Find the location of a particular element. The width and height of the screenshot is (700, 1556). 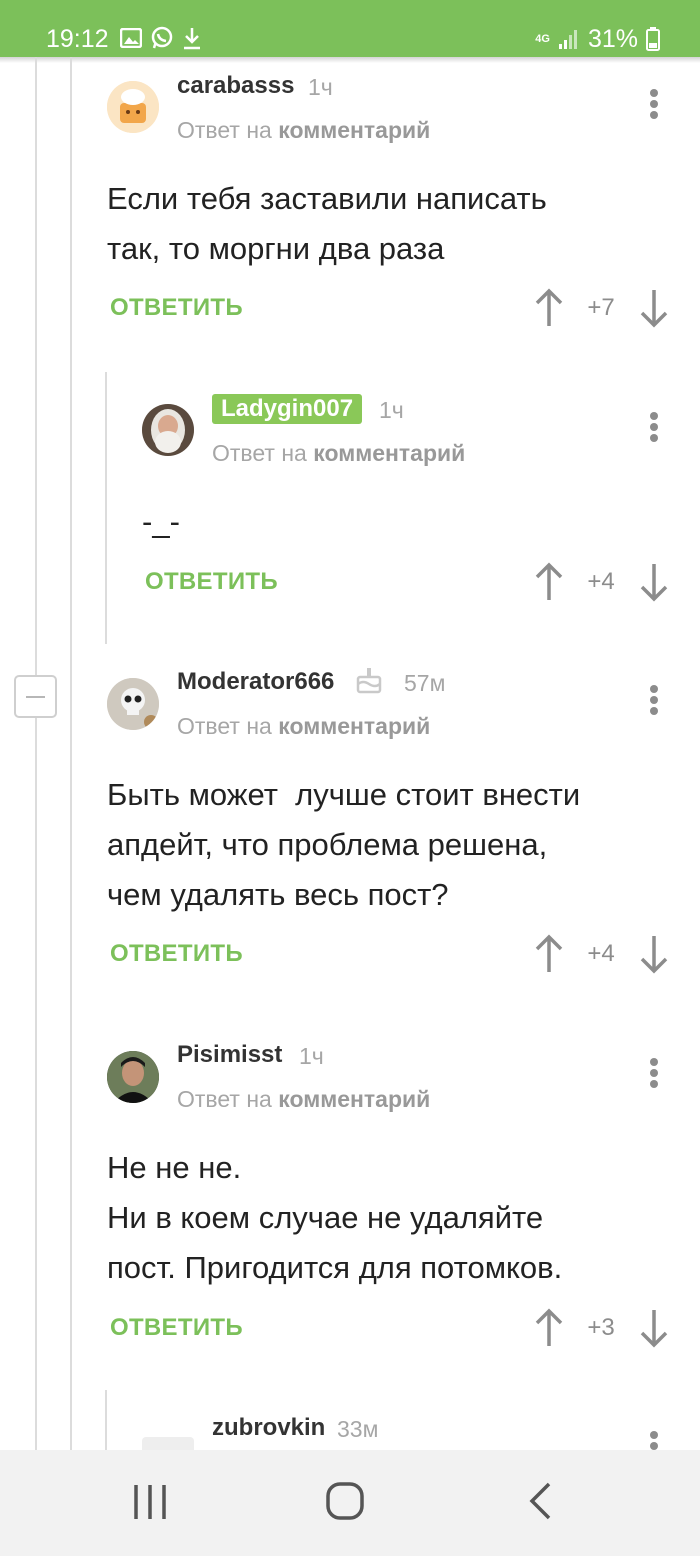

battery-percent: 31% is located at coordinates (612, 39).